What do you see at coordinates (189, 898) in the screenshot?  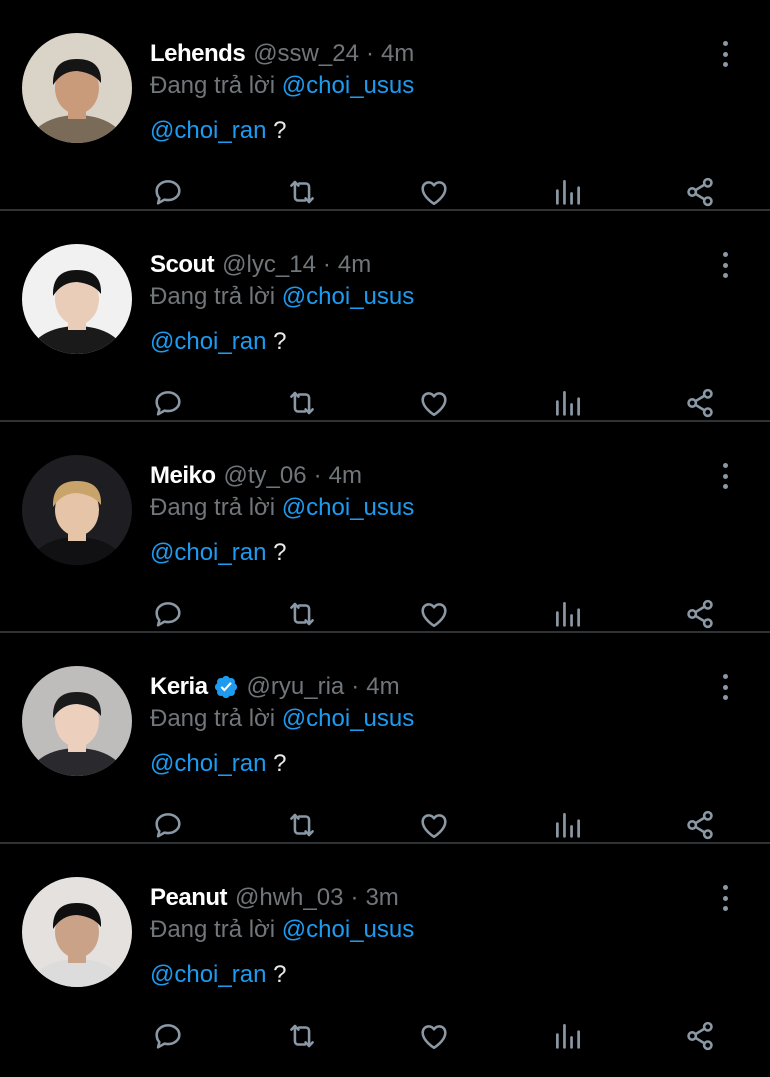 I see `display-name: Peanut` at bounding box center [189, 898].